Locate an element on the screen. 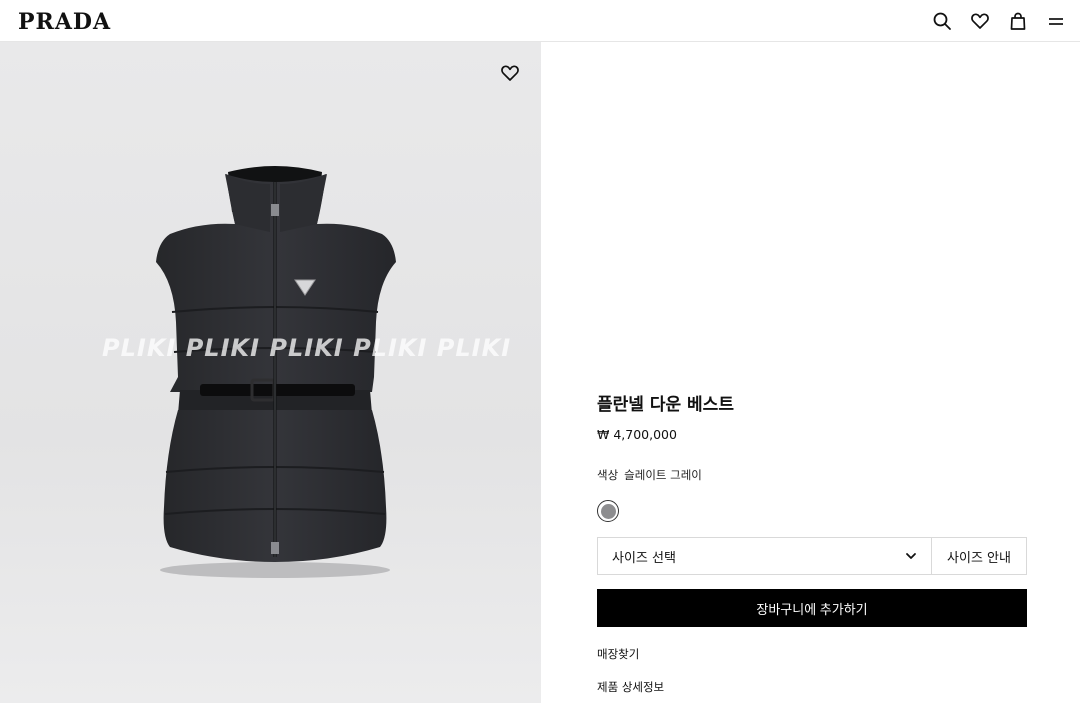 This screenshot has width=1080, height=703. size-select-dropdown: 사이즈 선택 is located at coordinates (764, 556).